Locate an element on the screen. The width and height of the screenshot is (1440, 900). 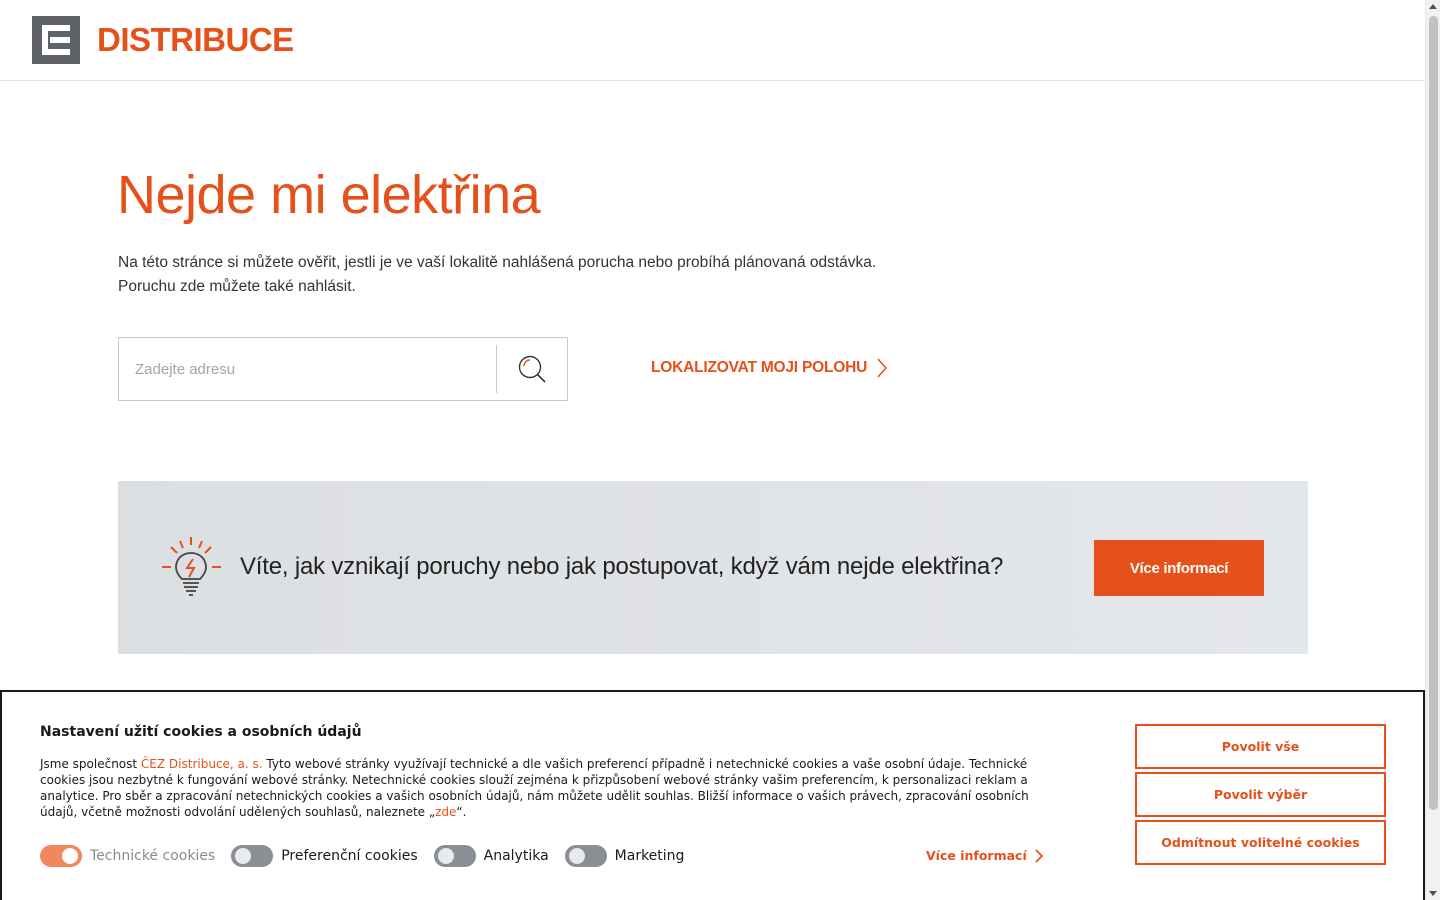
intro-line-2: Poruchu zde můžete také nahlásit. is located at coordinates (237, 286).